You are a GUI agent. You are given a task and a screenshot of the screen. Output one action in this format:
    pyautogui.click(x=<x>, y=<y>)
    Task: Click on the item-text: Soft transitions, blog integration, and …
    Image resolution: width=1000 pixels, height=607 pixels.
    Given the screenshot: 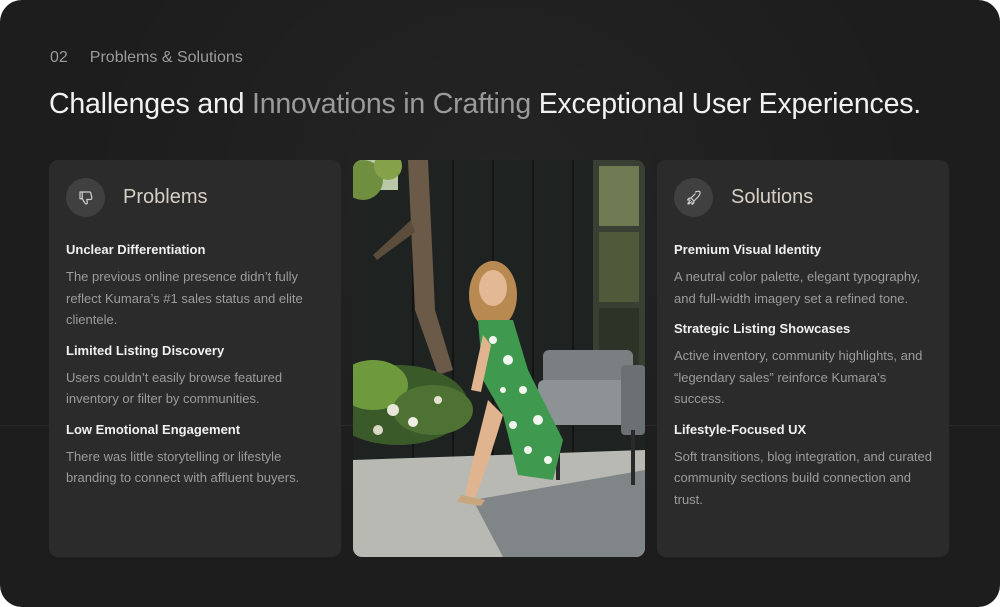 What is the action you would take?
    pyautogui.click(x=803, y=477)
    